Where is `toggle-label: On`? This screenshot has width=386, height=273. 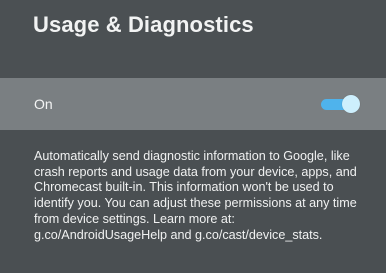
toggle-label: On is located at coordinates (43, 104).